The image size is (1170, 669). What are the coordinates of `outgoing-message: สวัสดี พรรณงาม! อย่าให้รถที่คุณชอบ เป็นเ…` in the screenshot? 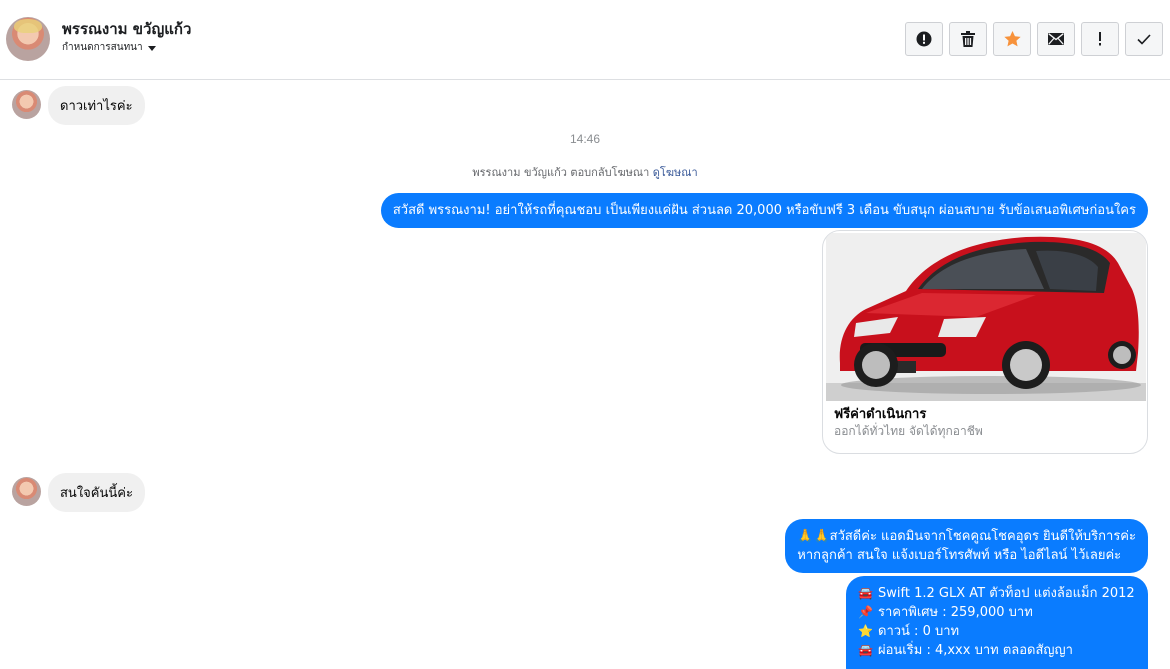 It's located at (764, 210).